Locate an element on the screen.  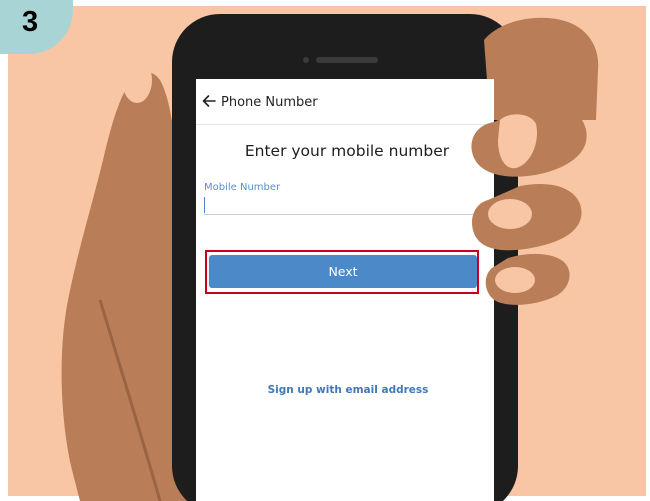
text-cursor is located at coordinates (204, 205).